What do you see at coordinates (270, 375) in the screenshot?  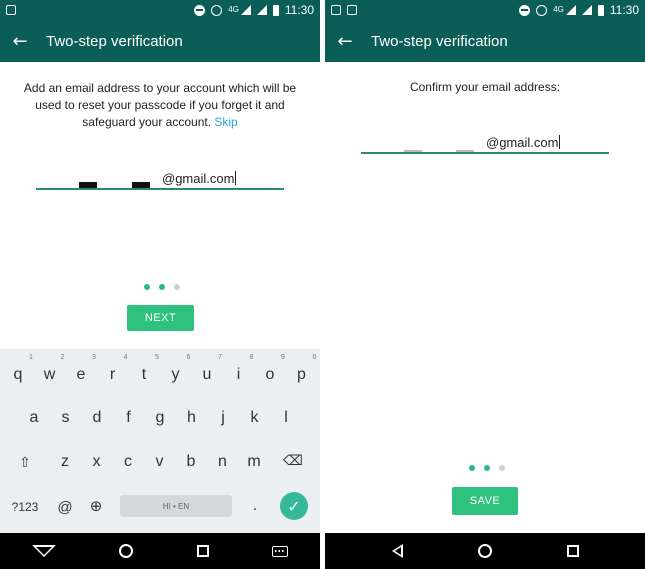 I see `key-o: o` at bounding box center [270, 375].